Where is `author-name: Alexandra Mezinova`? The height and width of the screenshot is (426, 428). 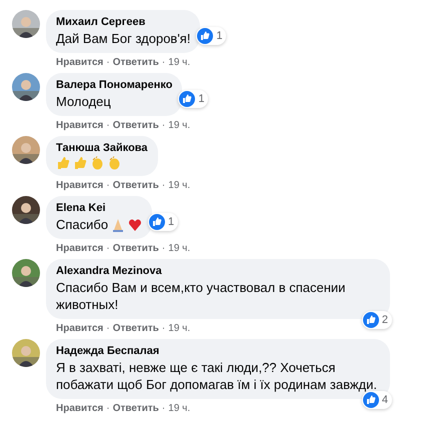
author-name: Alexandra Mezinova is located at coordinates (218, 271).